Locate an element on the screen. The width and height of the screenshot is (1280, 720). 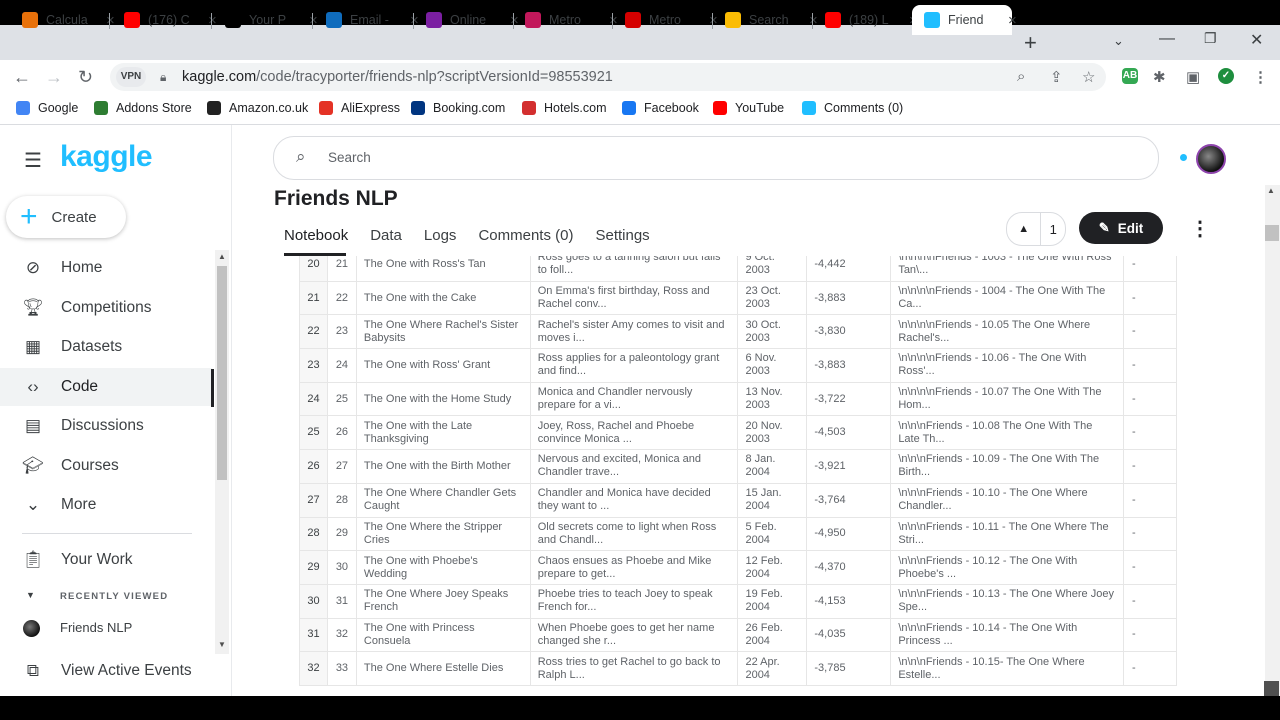
browser-tab: Email - × is located at coordinates (366, 20).